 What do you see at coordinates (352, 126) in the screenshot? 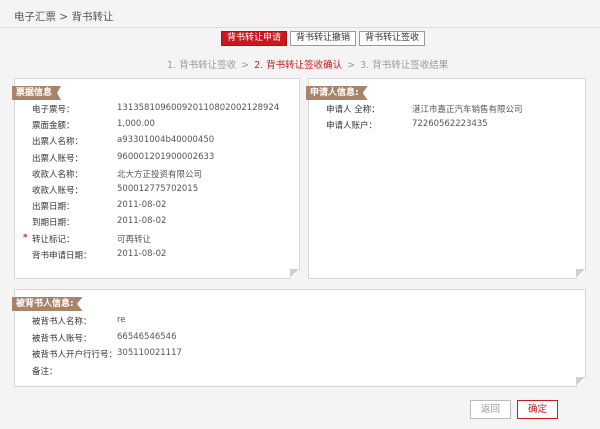
I see `field-label: 申请人账户：` at bounding box center [352, 126].